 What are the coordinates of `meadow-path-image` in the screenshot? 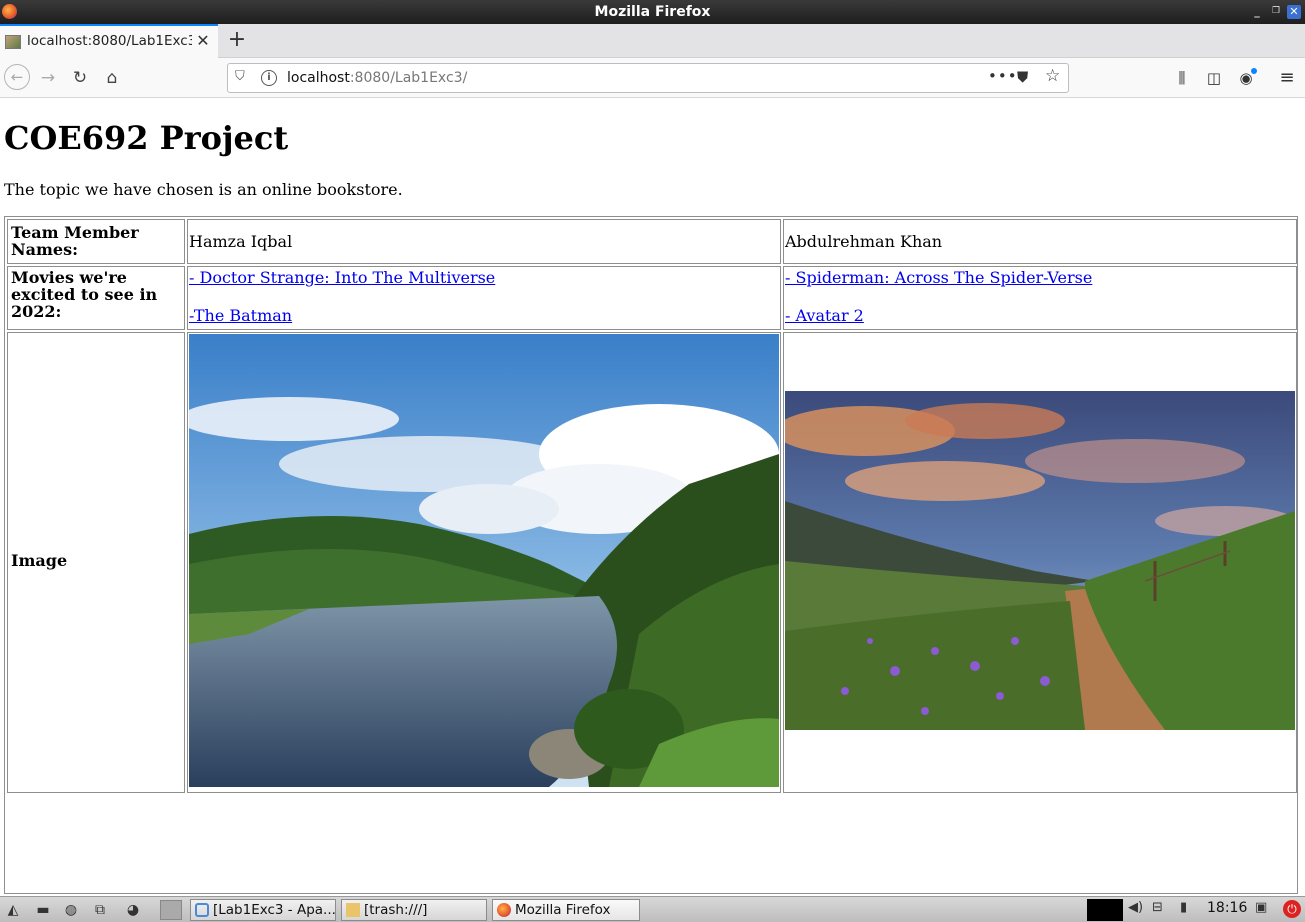 It's located at (1040, 560).